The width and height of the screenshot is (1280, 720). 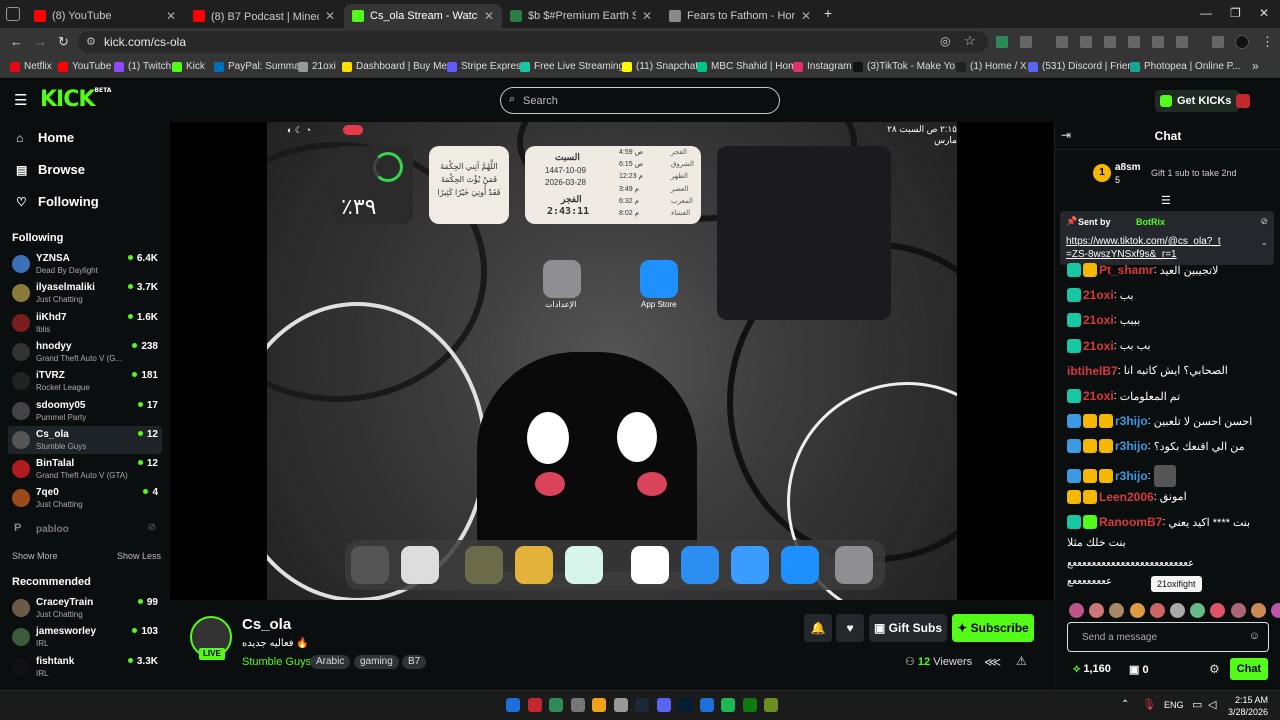 What do you see at coordinates (85, 439) in the screenshot?
I see `sidebar-channel: Cs_ola Stumble Guys 12` at bounding box center [85, 439].